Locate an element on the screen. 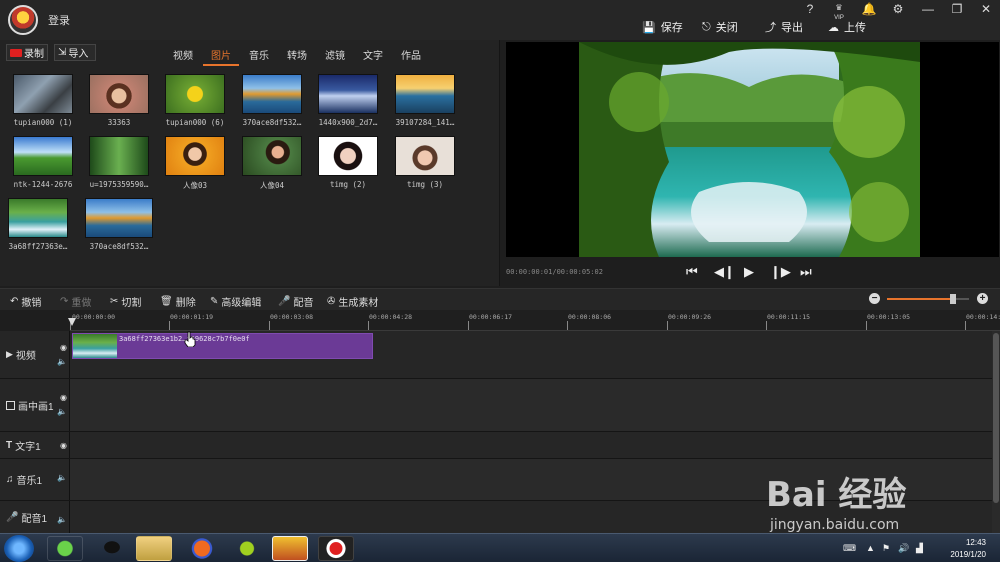 This screenshot has height=562, width=1000. taskbar-app-explorer-icon is located at coordinates (154, 548).